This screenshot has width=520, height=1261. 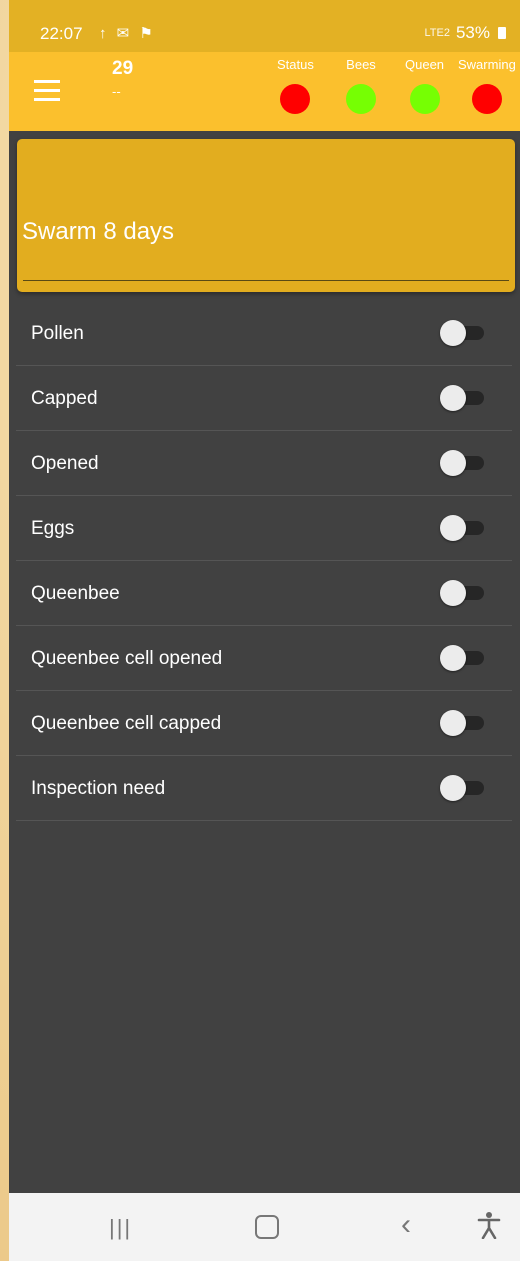 I want to click on notification-icons: ↑ ✉ ⚑, so click(x=127, y=33).